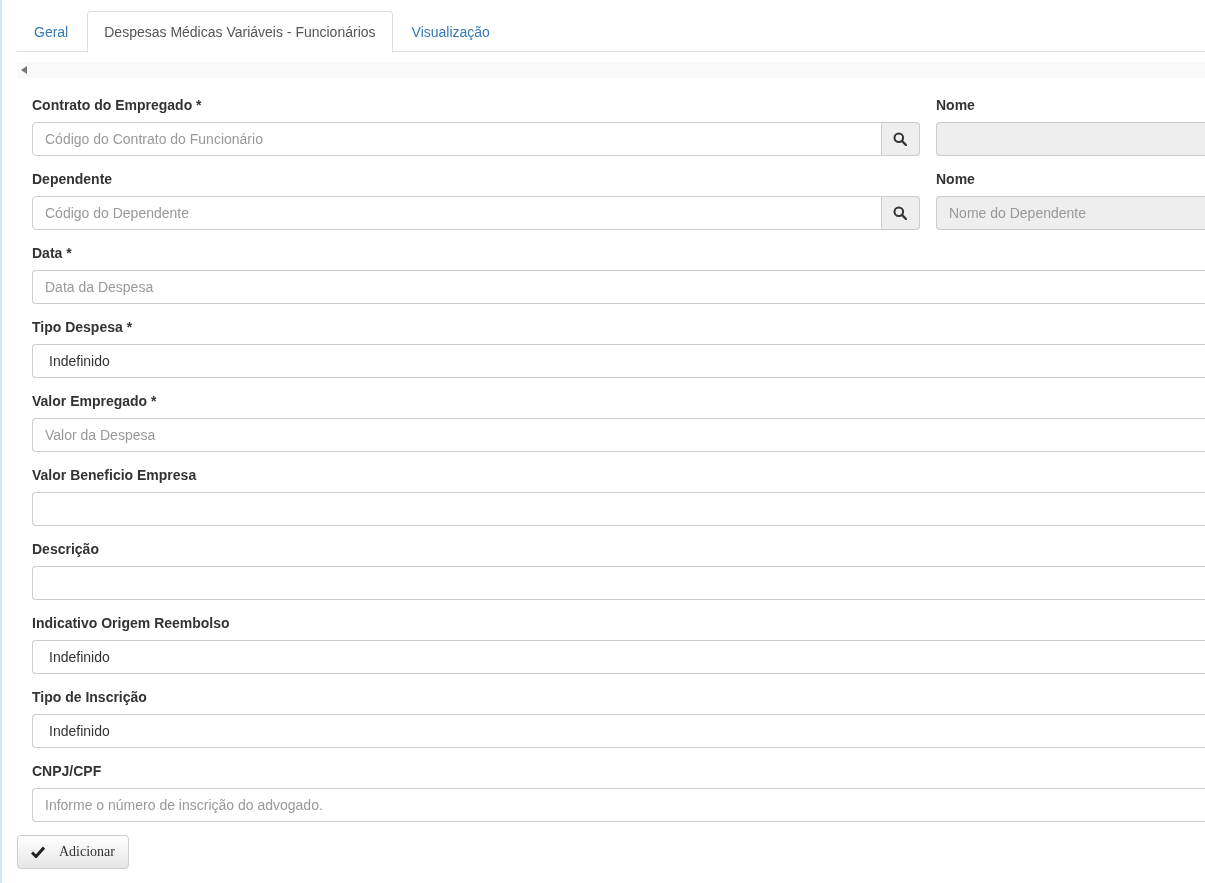 This screenshot has width=1205, height=883. I want to click on field-label: Indicativo Origem Reembolso, so click(131, 624).